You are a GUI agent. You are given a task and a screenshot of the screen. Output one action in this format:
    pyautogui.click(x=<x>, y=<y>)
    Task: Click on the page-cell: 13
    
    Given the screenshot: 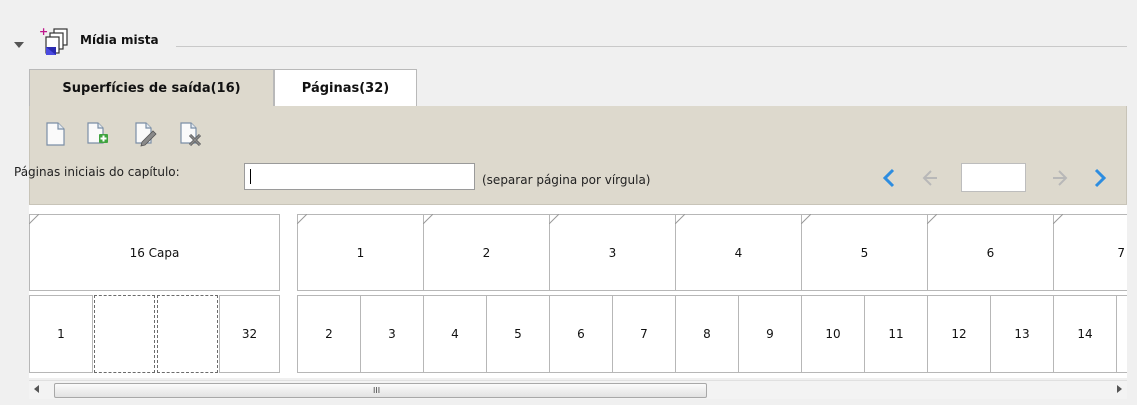 What is the action you would take?
    pyautogui.click(x=1022, y=334)
    